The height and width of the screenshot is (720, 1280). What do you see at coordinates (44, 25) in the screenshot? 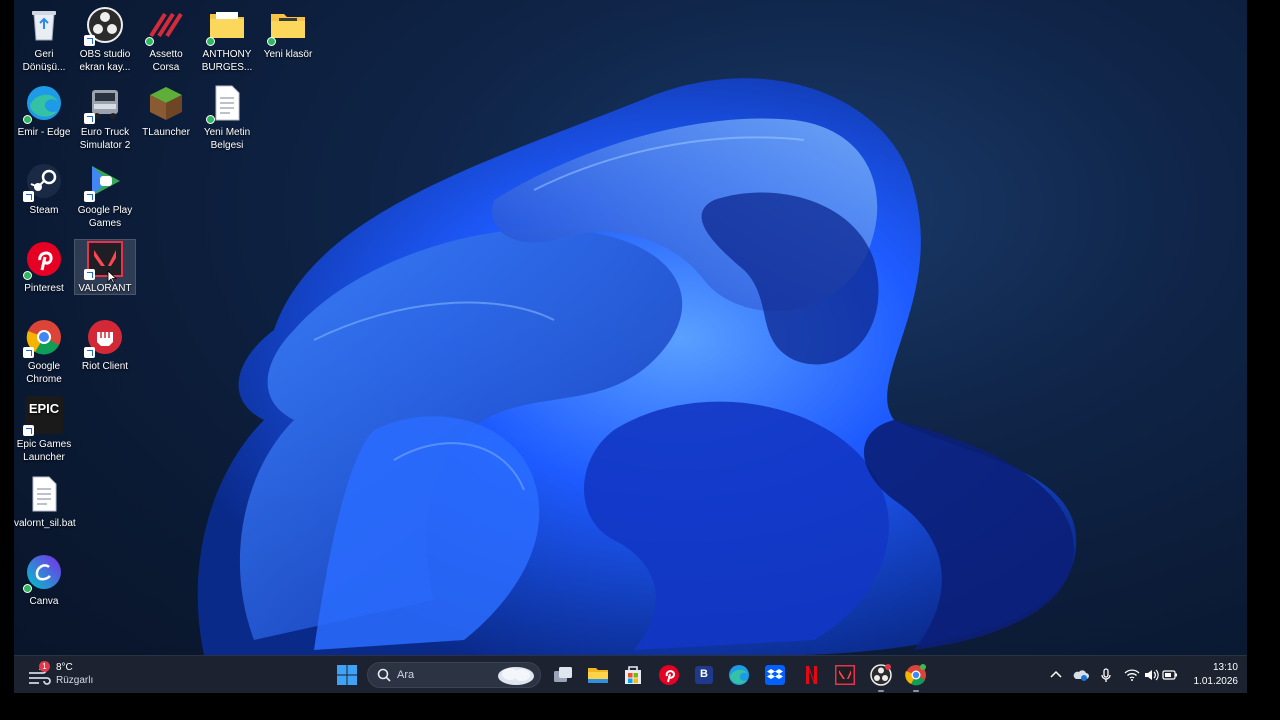
I see `recycle-bin-icon` at bounding box center [44, 25].